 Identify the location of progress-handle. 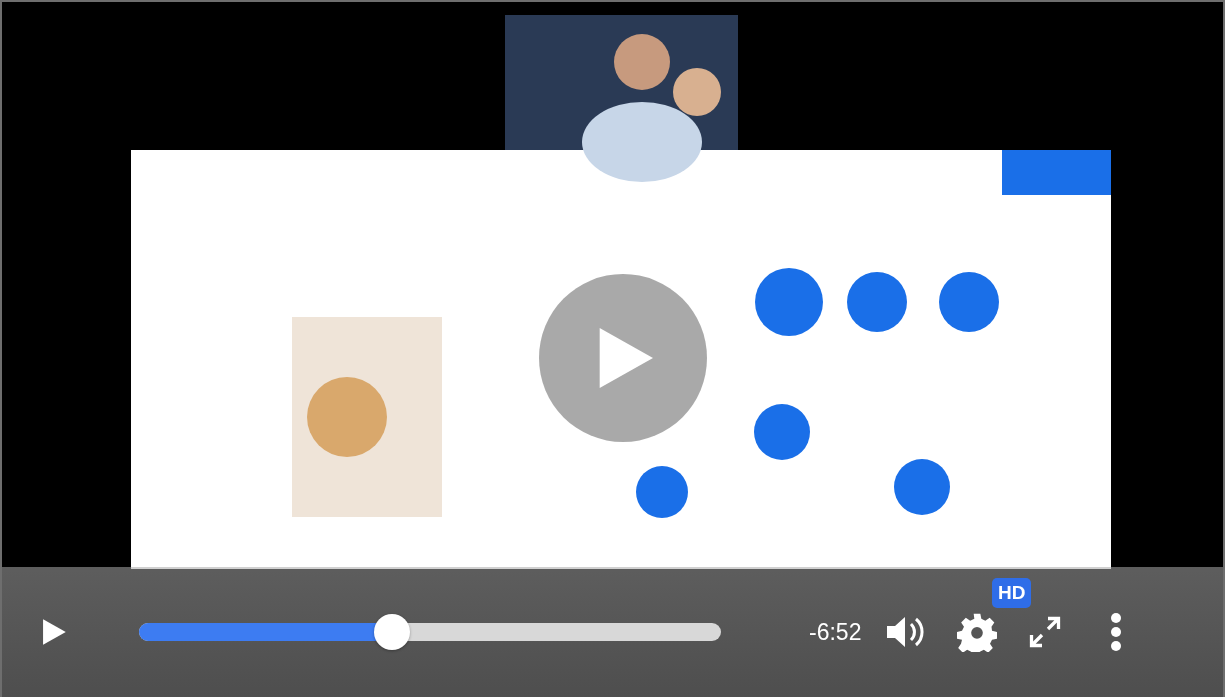
(392, 632).